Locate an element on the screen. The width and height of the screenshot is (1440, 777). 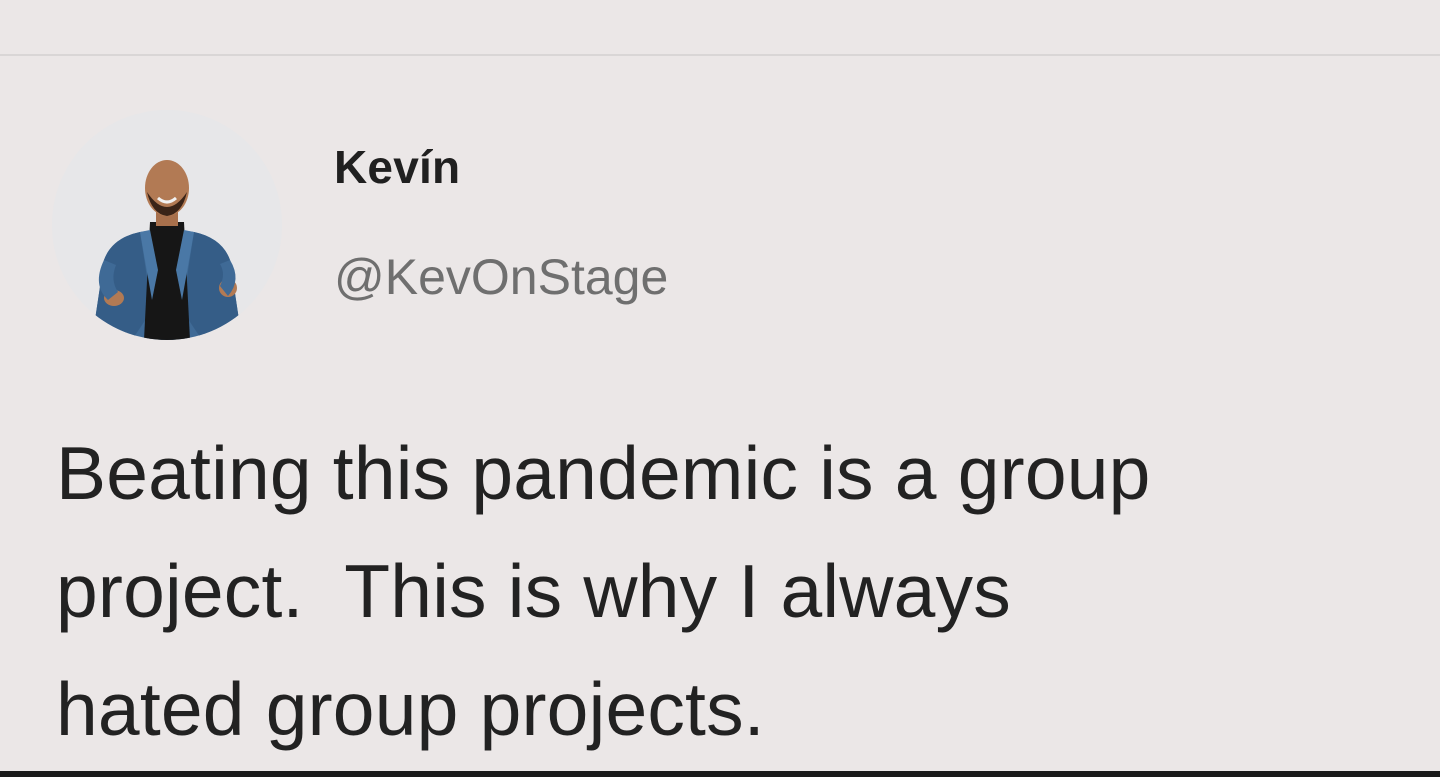
avatar is located at coordinates (167, 225).